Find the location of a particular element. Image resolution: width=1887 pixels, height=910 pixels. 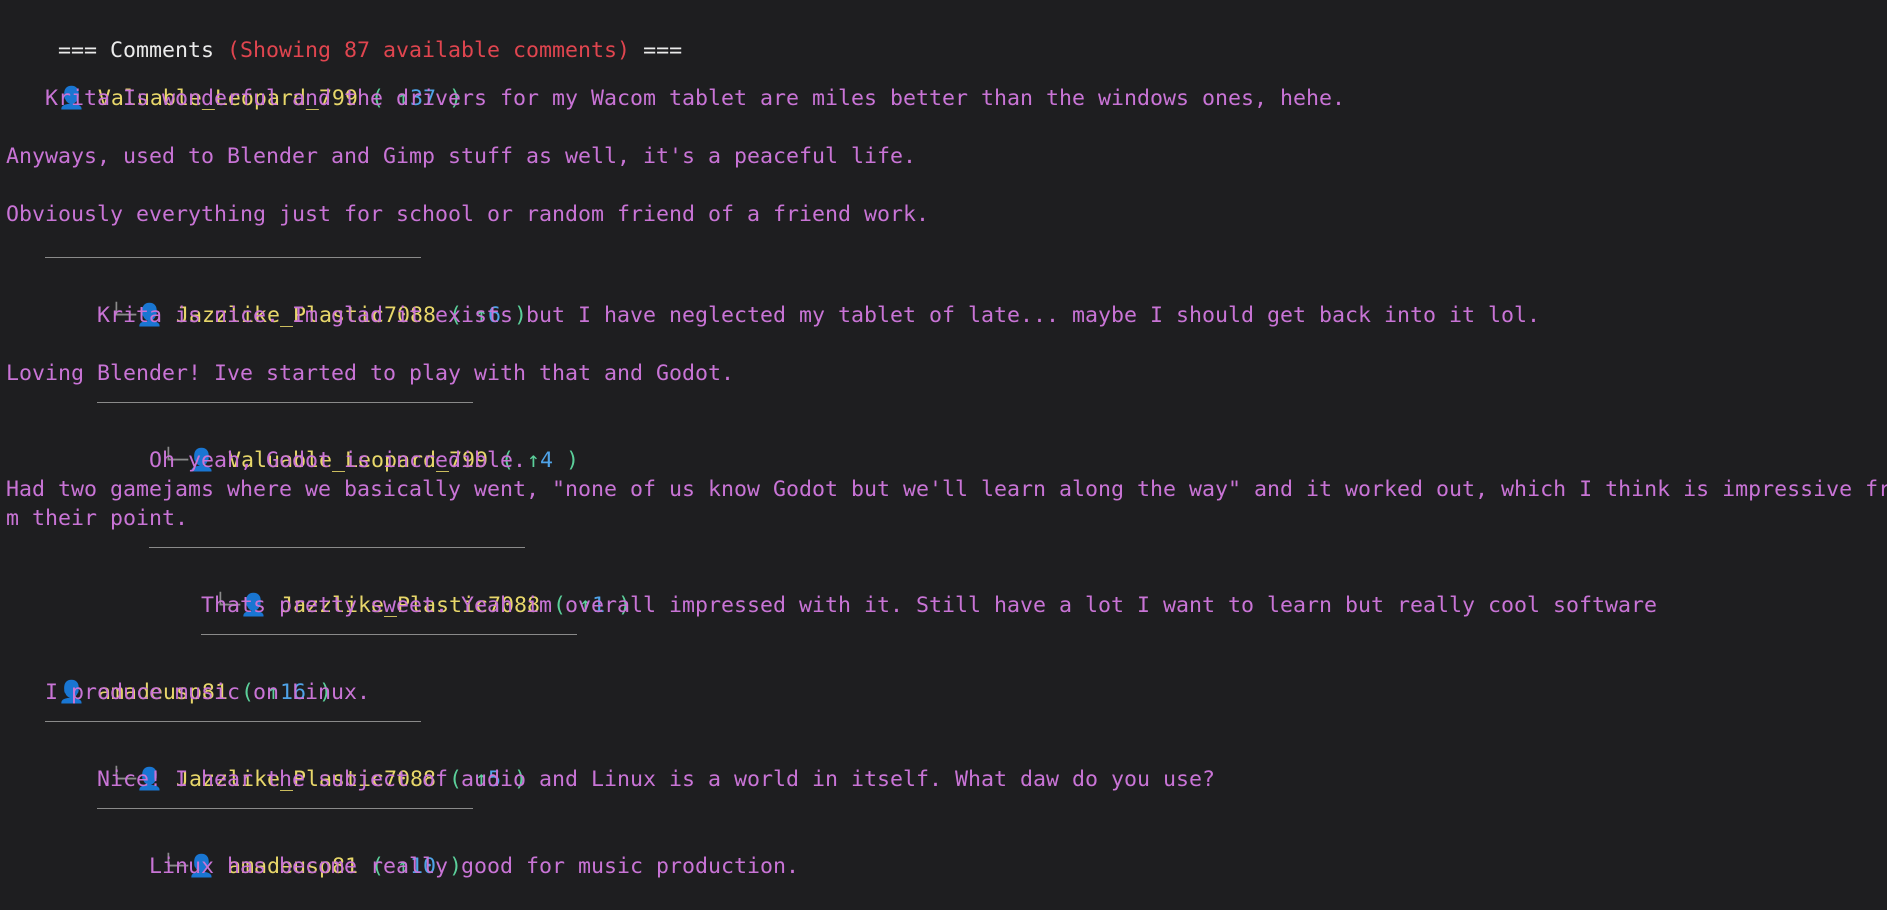

comment-header: └─👤 Jazzlike_Plastic7088 ( ↑6 ) is located at coordinates (292, 300).